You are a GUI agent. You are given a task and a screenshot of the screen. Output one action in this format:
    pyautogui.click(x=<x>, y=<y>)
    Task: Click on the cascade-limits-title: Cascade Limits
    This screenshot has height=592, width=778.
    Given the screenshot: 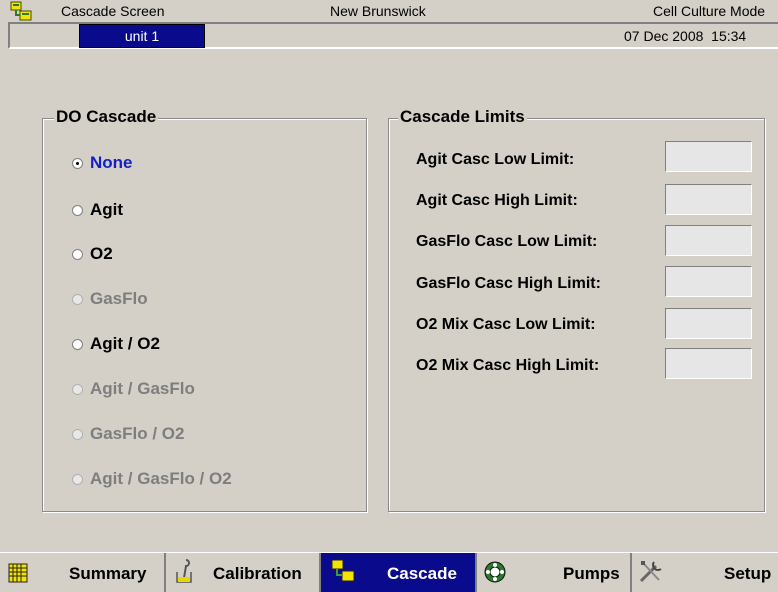 What is the action you would take?
    pyautogui.click(x=462, y=117)
    